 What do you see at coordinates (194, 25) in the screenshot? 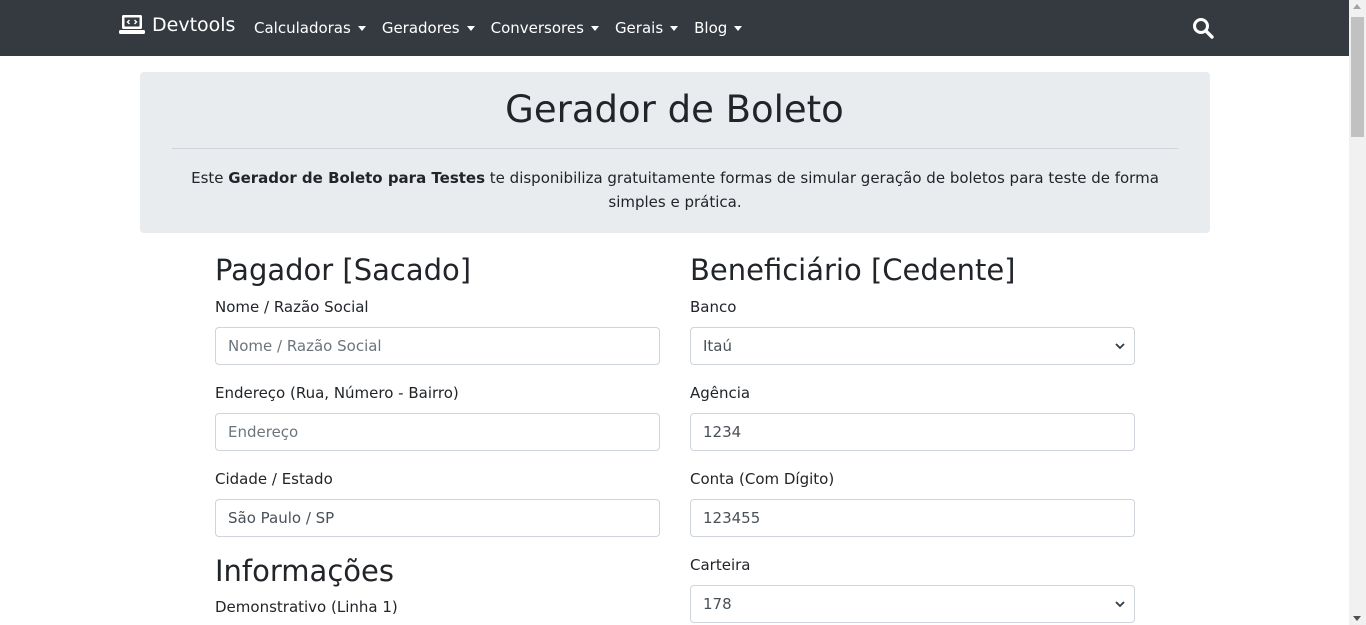
I see `brand-label: Devtools` at bounding box center [194, 25].